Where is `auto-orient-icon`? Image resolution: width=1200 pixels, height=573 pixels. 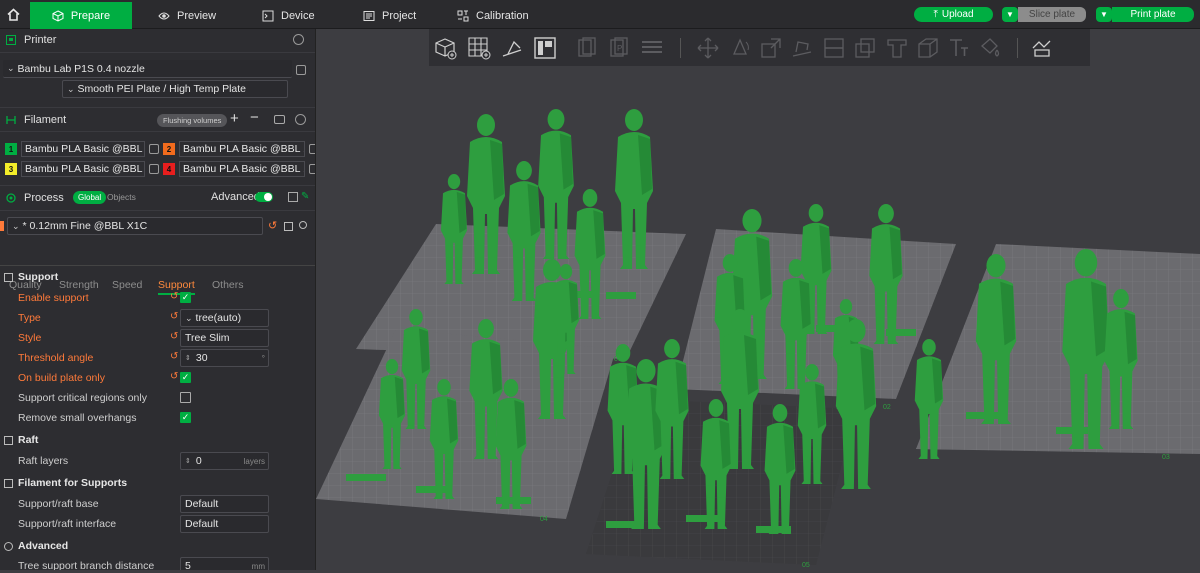
auto-orient-icon is located at coordinates (512, 48).